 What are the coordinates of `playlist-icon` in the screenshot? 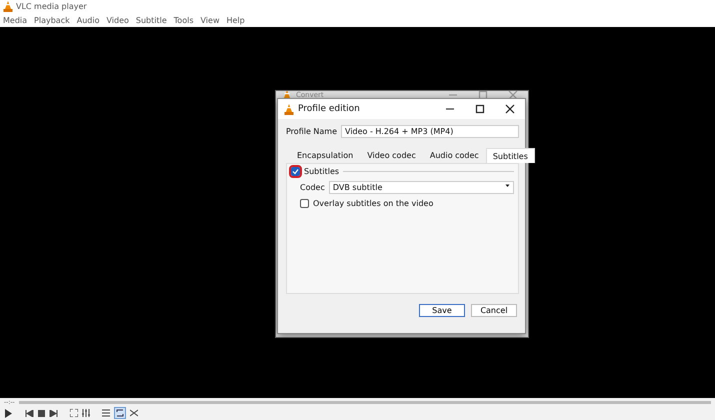 It's located at (106, 413).